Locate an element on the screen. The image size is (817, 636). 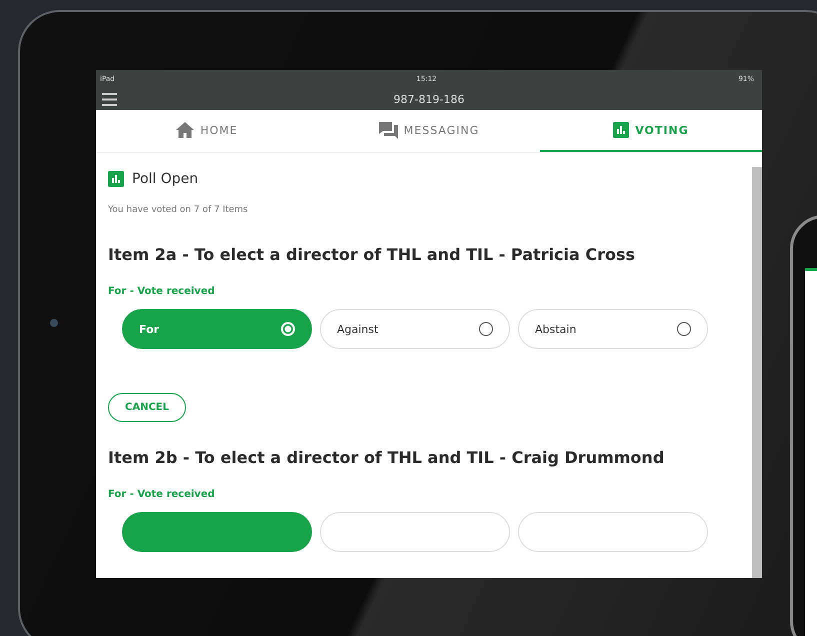
vote-option is located at coordinates (217, 532).